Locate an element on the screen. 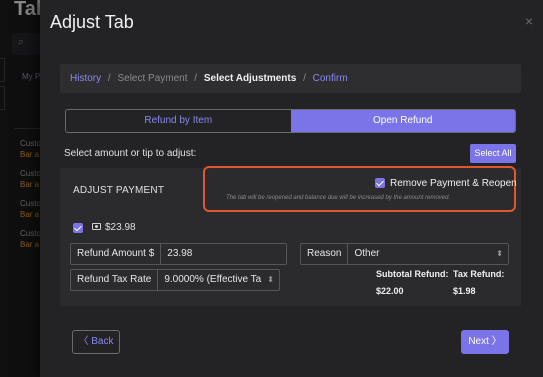  next-label: Next is located at coordinates (478, 341).